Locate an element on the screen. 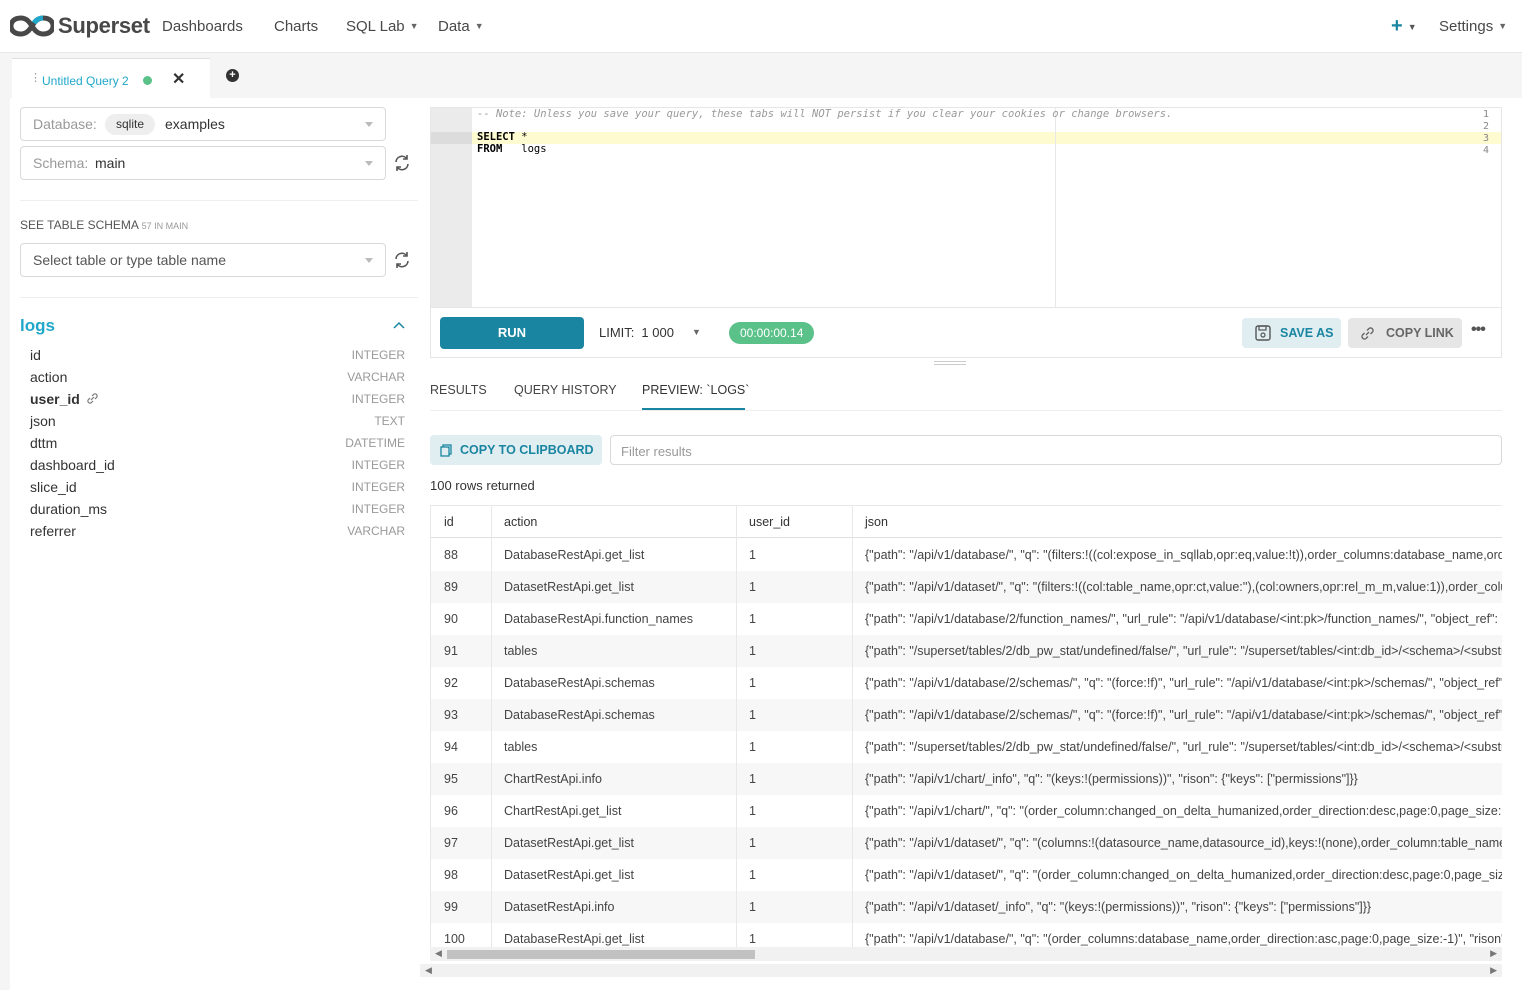 Image resolution: width=1522 pixels, height=990 pixels. new-plus-icon: + ▼ is located at coordinates (1404, 26).